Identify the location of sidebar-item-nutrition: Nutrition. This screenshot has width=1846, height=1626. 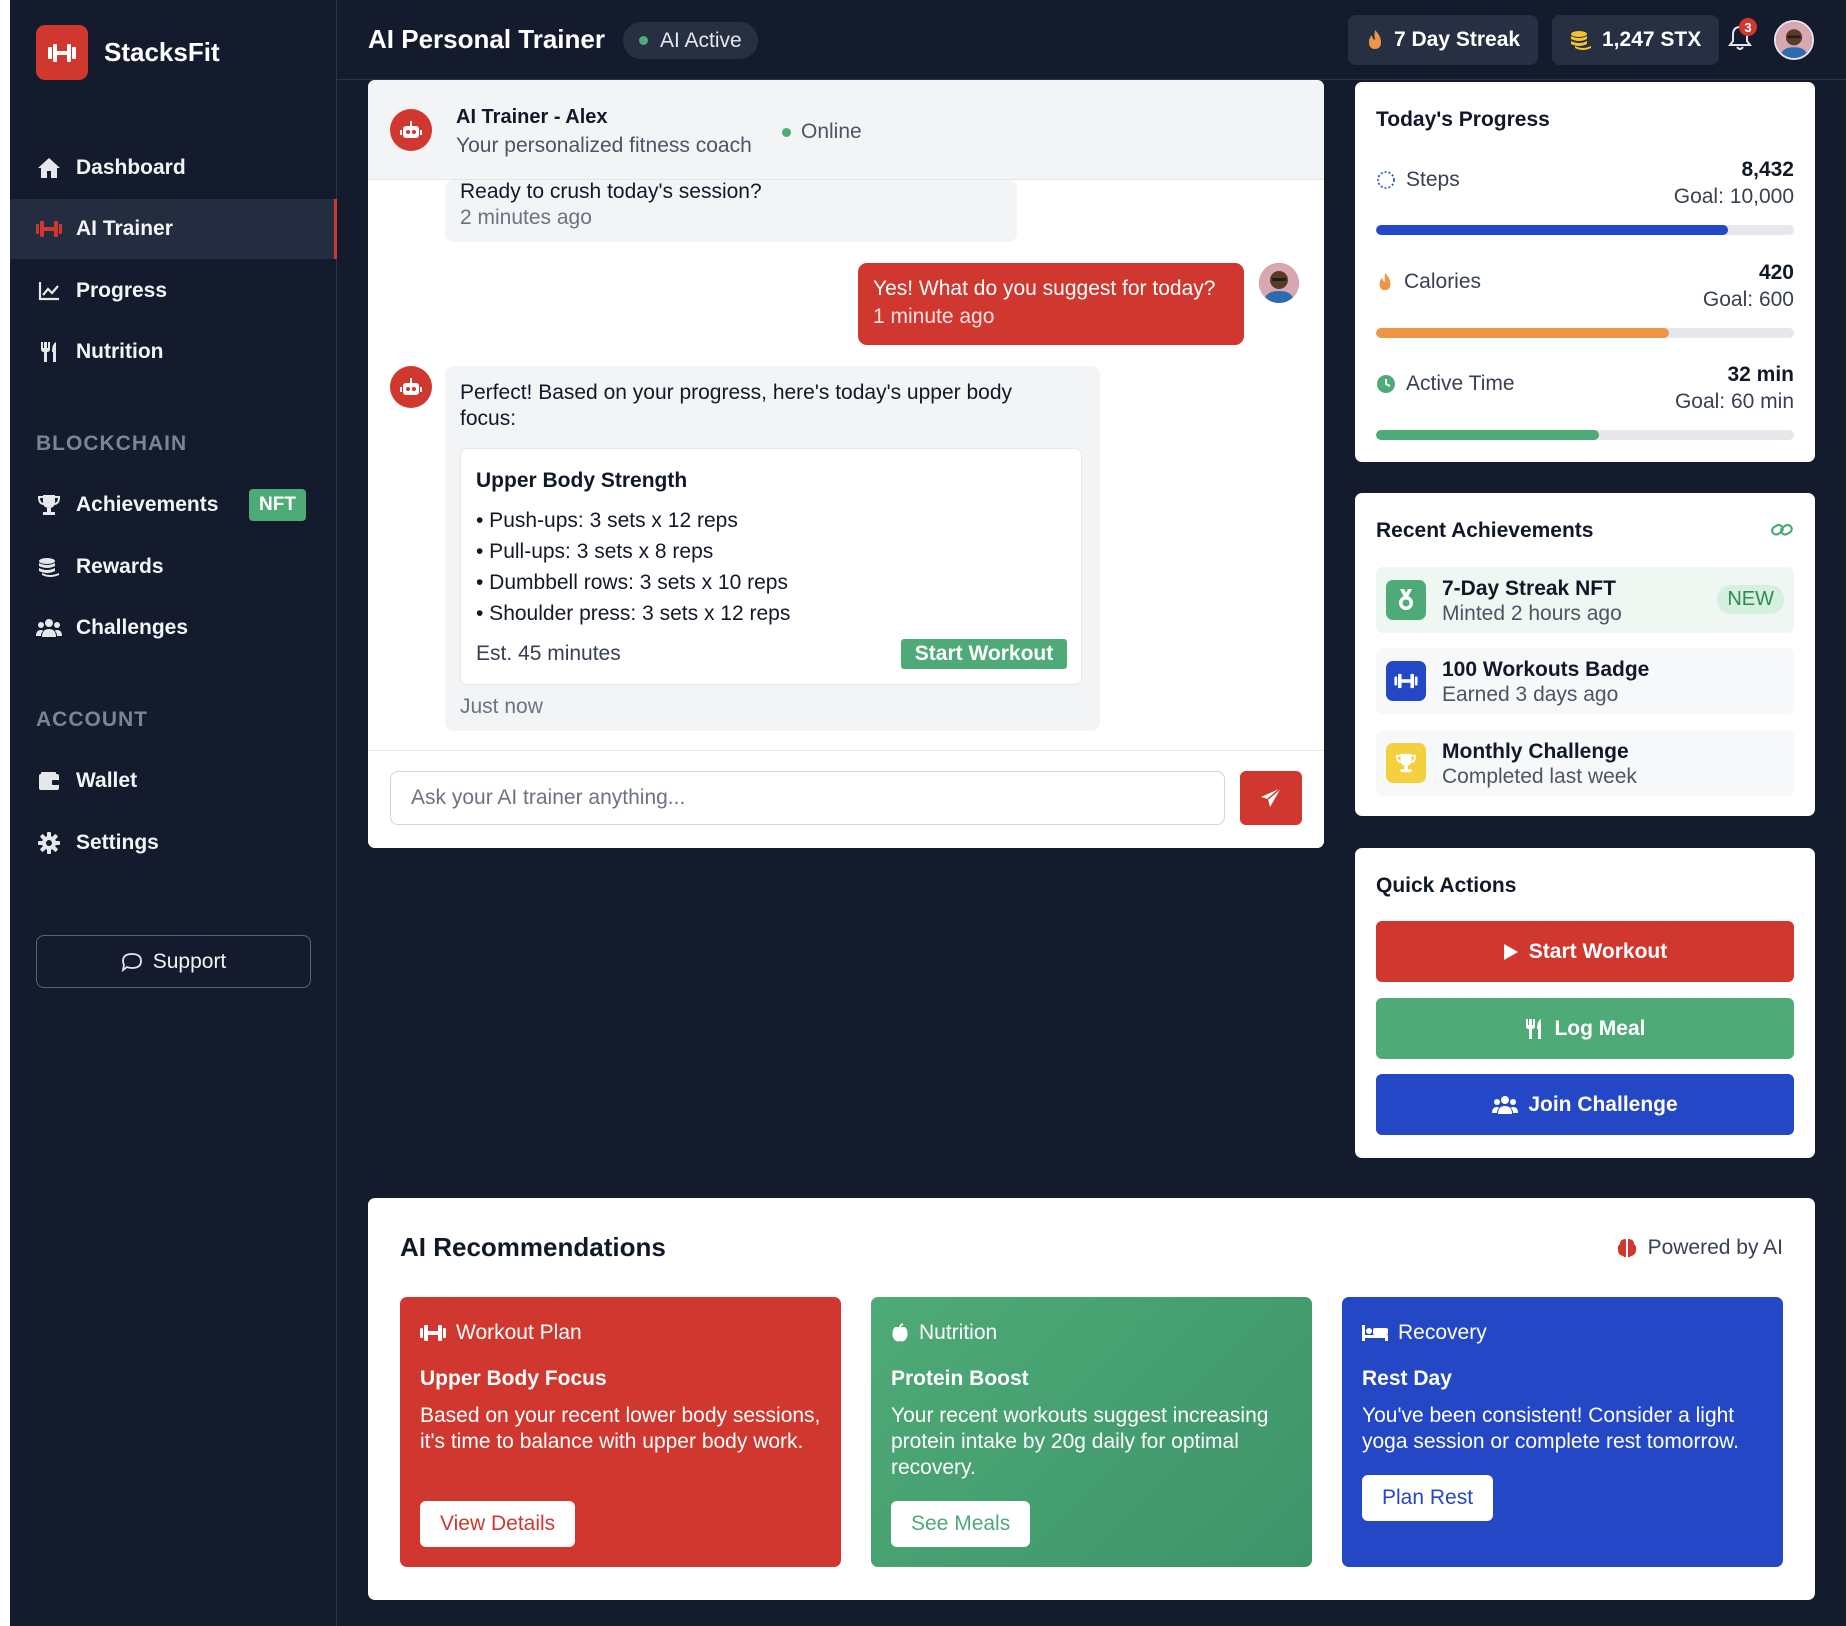
(173, 352).